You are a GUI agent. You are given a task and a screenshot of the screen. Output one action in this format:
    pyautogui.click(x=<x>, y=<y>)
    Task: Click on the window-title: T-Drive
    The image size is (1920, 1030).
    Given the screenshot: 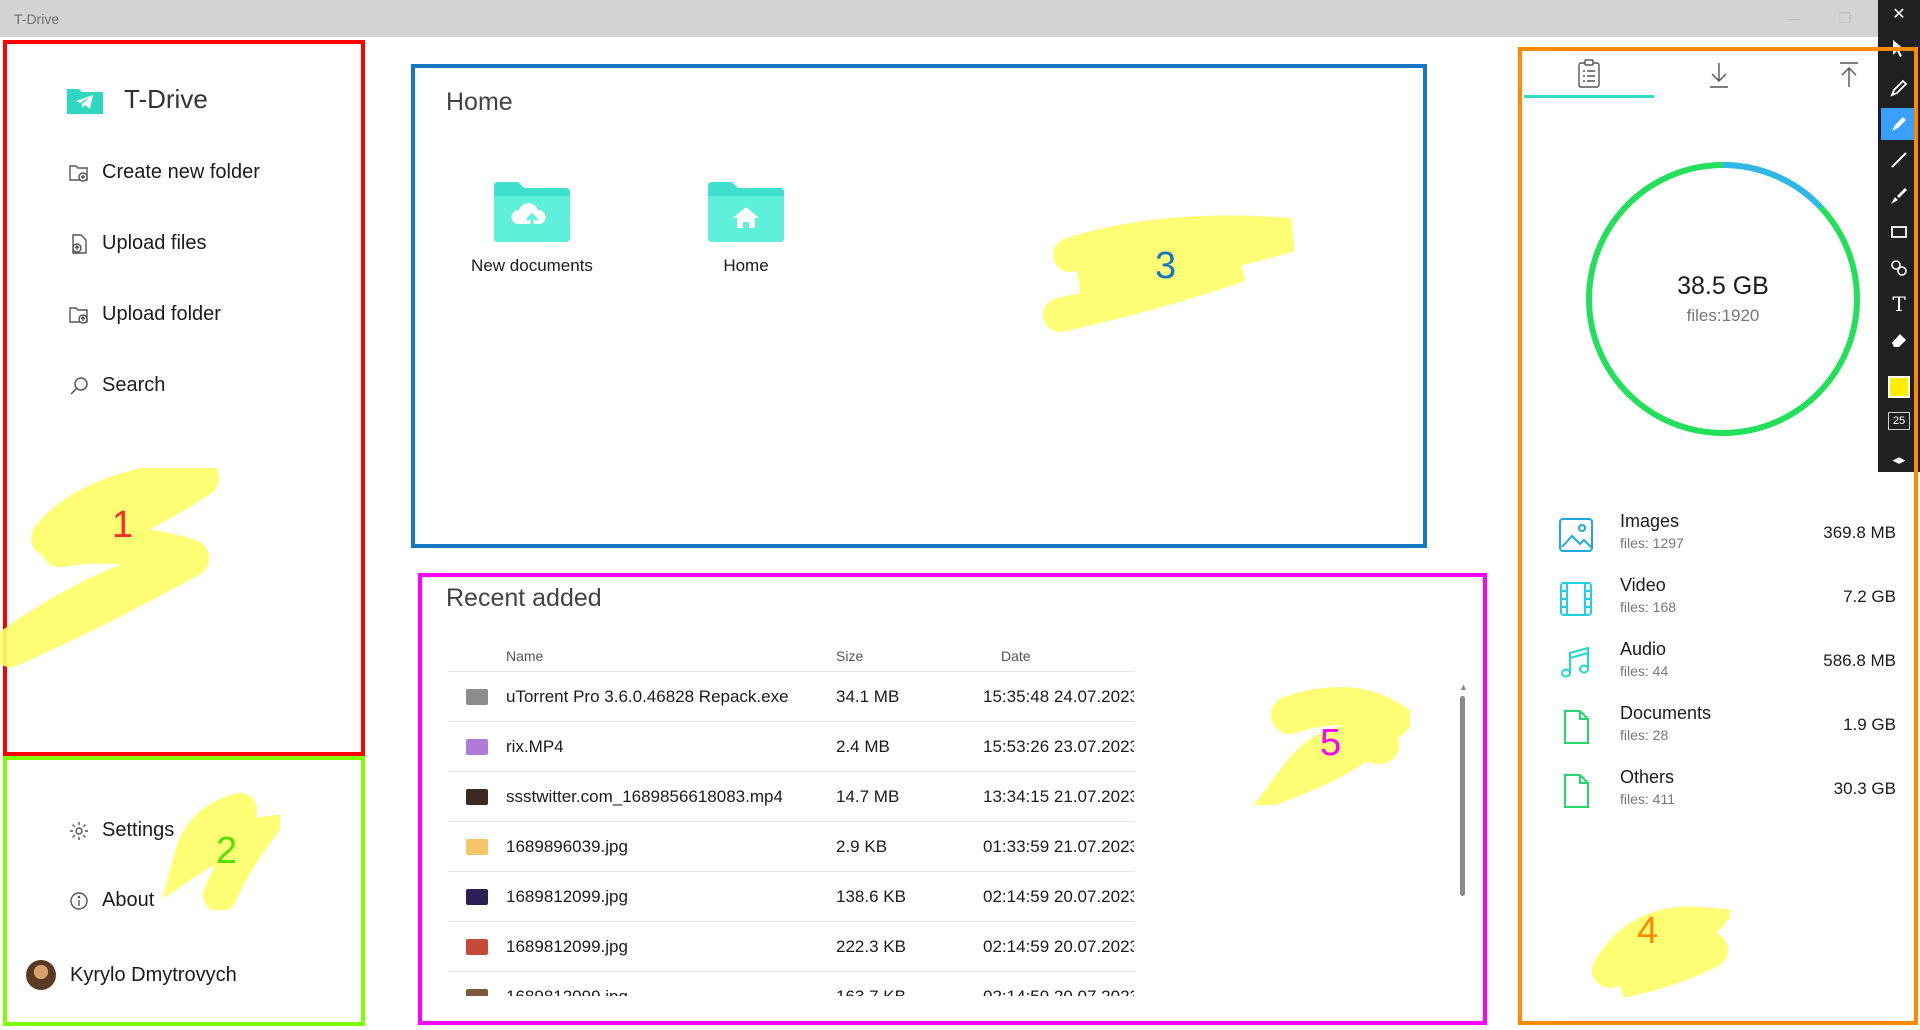 What is the action you would take?
    pyautogui.click(x=37, y=19)
    